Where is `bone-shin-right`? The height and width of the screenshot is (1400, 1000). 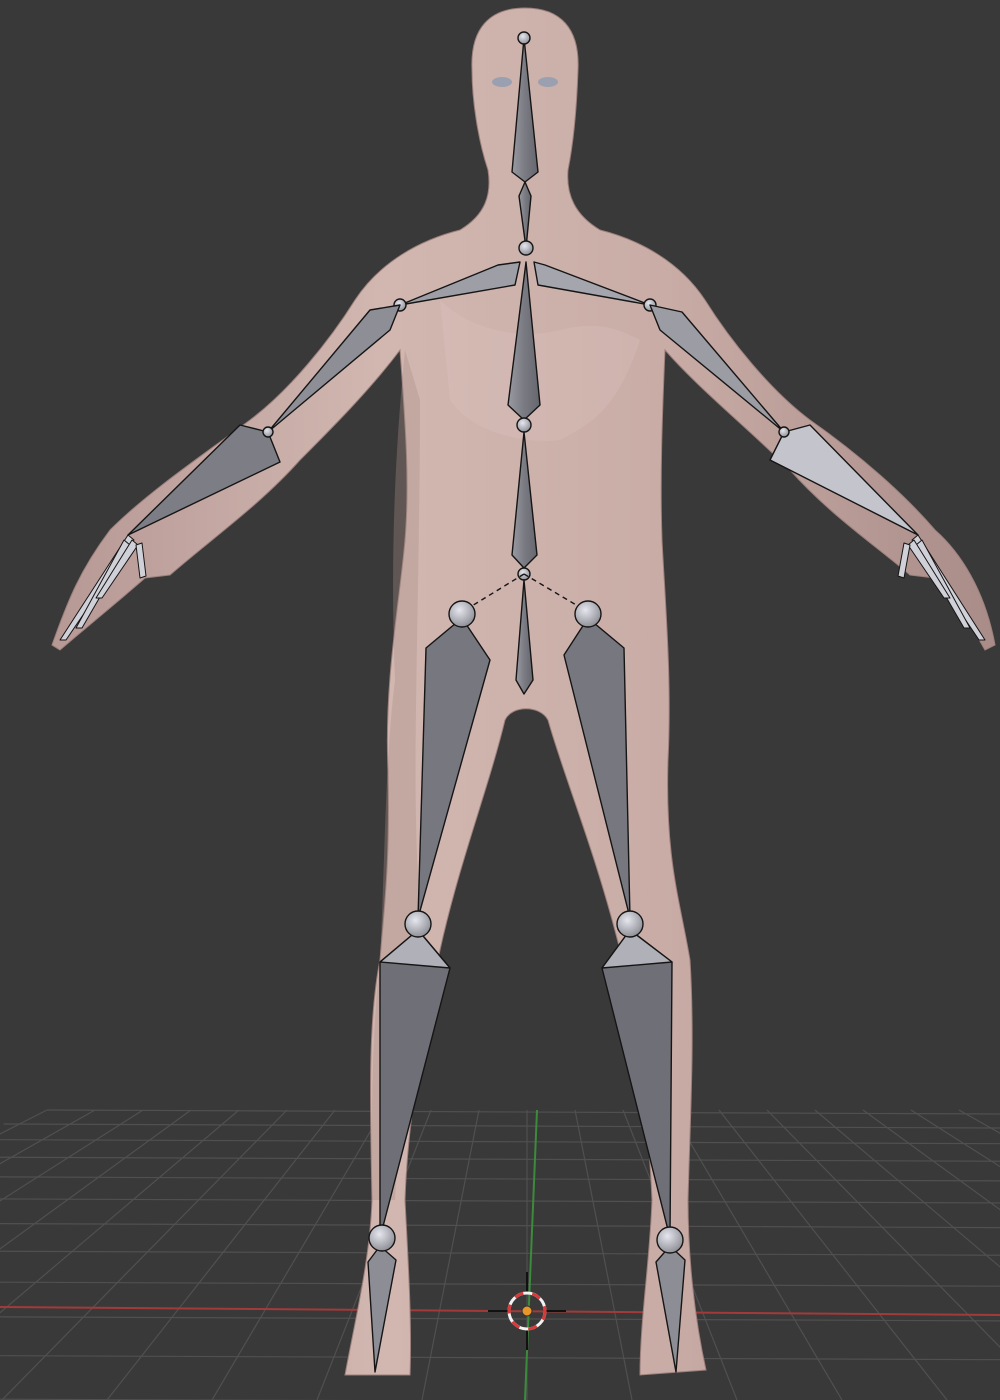 bone-shin-right is located at coordinates (637, 1084).